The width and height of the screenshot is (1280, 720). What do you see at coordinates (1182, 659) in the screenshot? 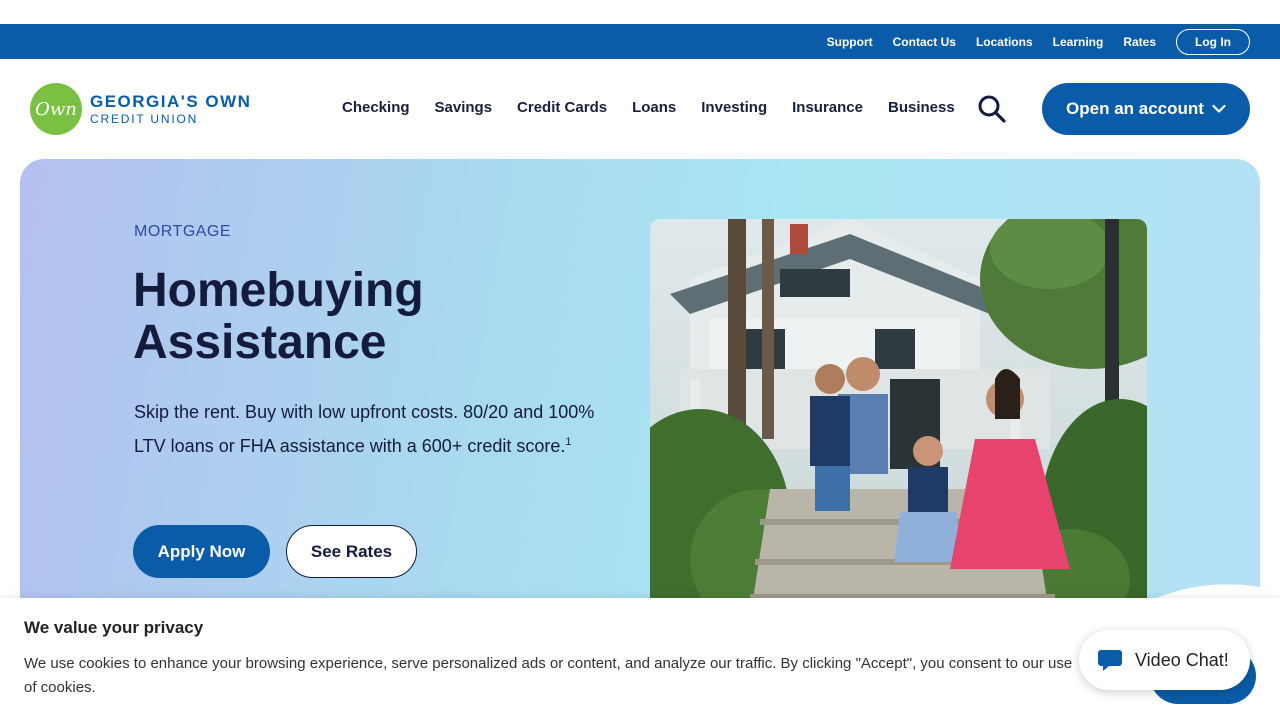
I see `video-chat-label: Video Chat!` at bounding box center [1182, 659].